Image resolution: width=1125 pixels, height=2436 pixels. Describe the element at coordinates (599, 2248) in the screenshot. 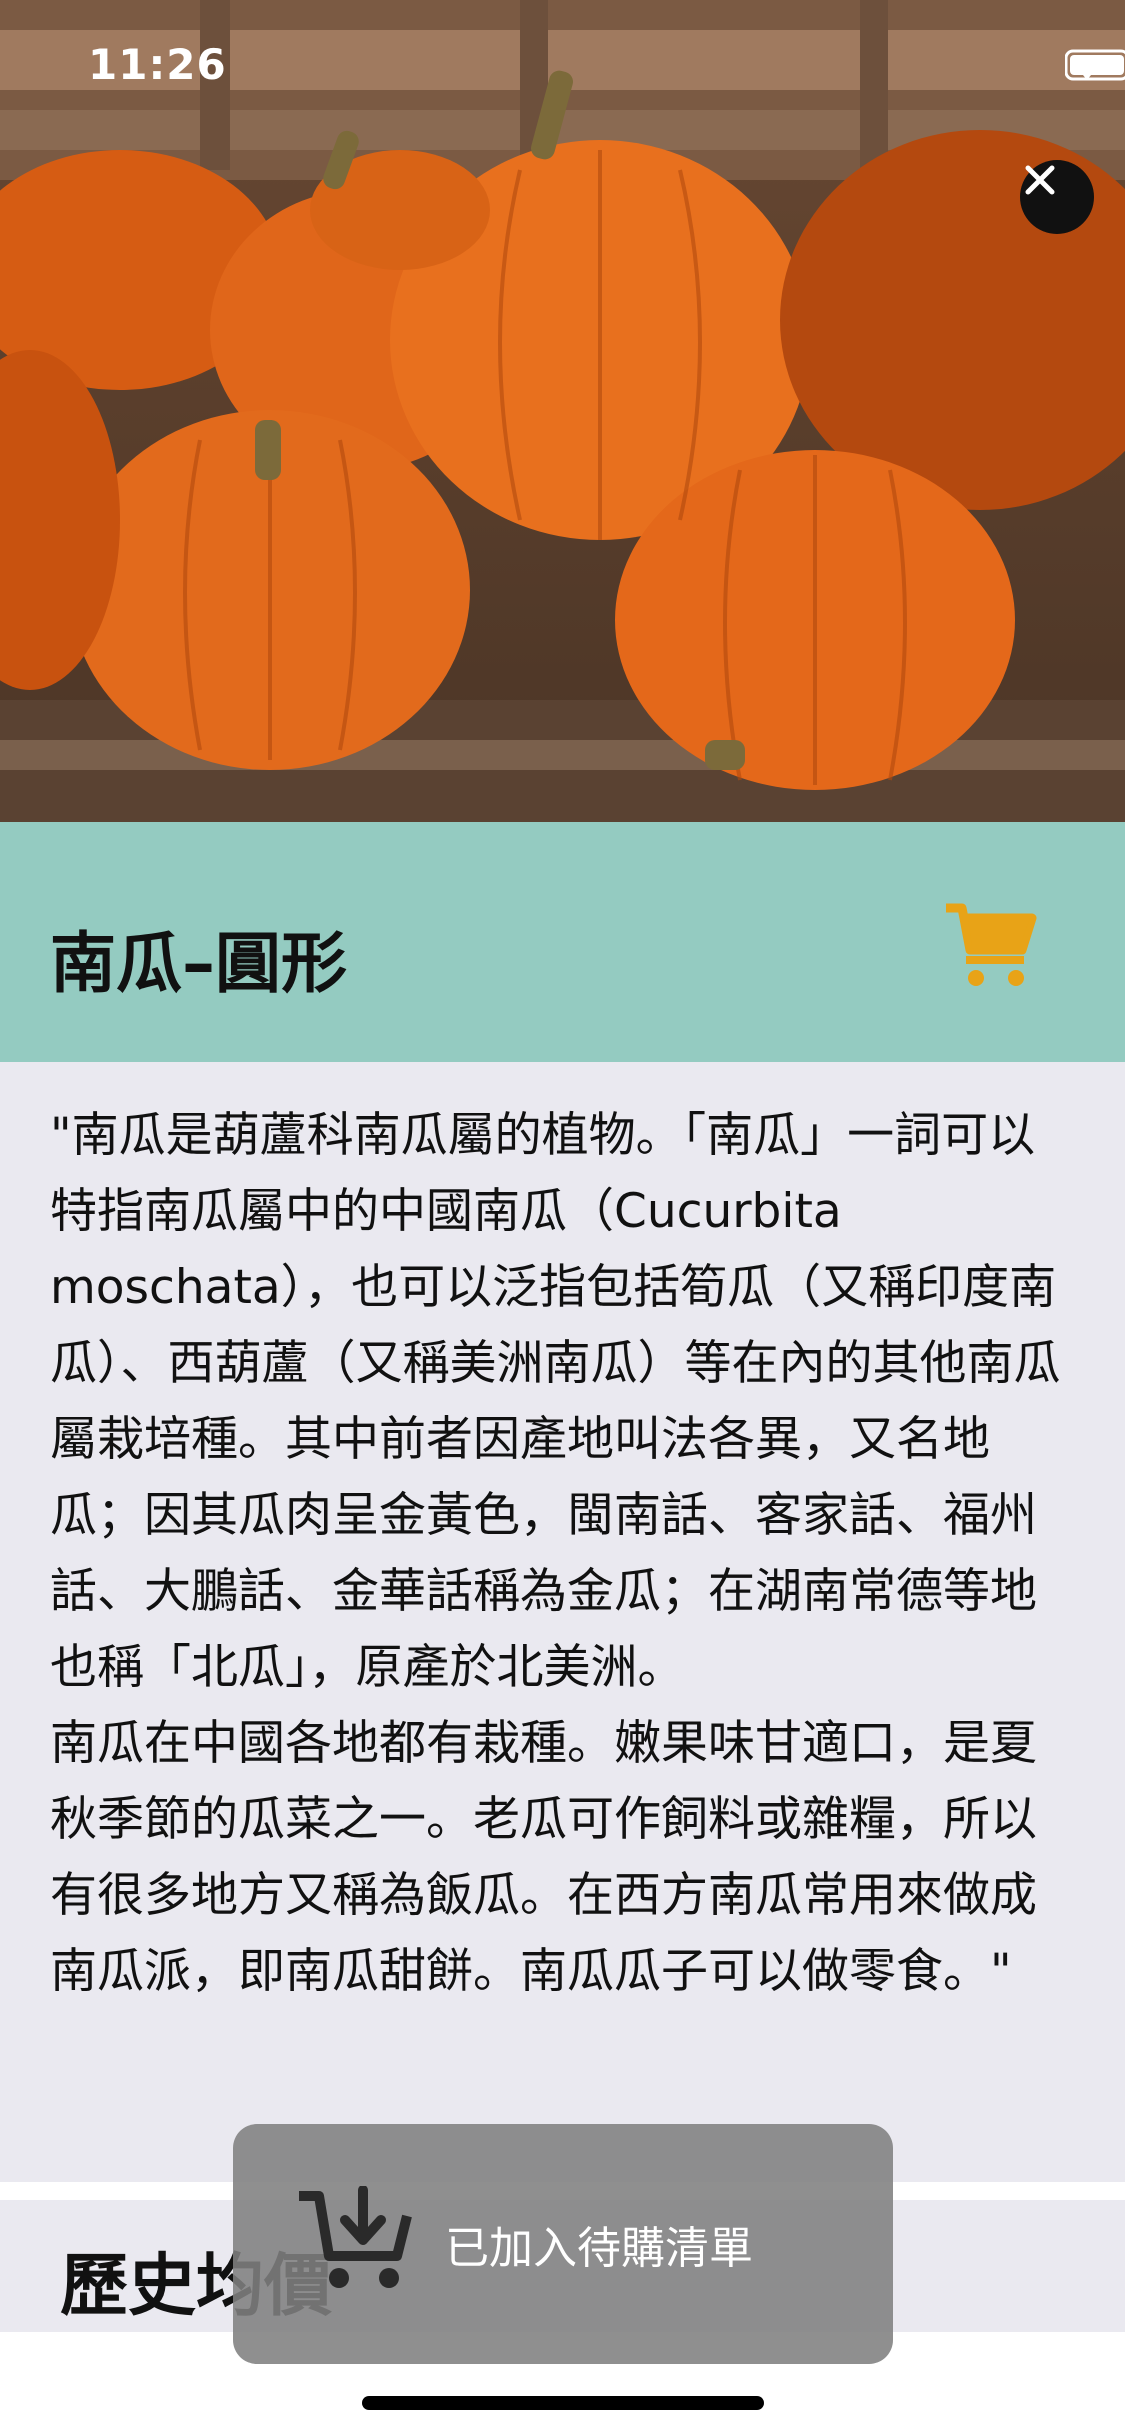

I see `toast-text: 已加入待購清單` at that location.